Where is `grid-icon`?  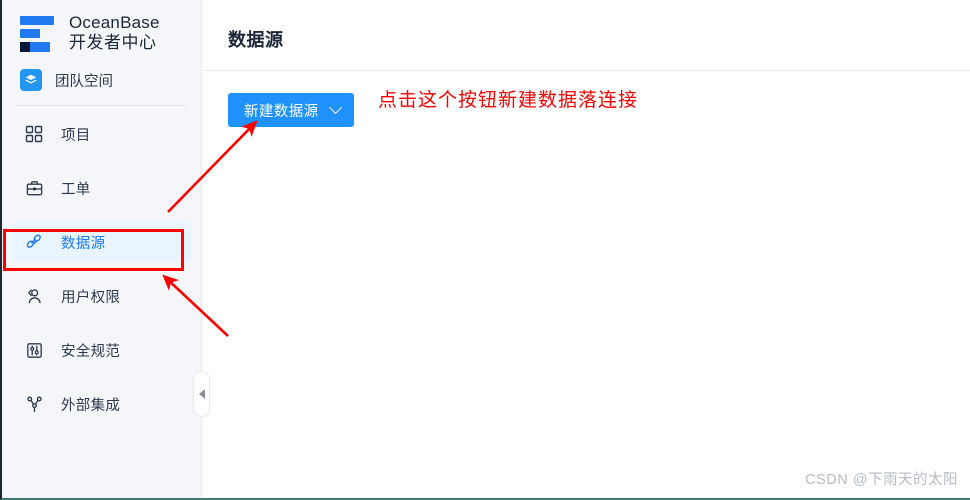
grid-icon is located at coordinates (34, 134).